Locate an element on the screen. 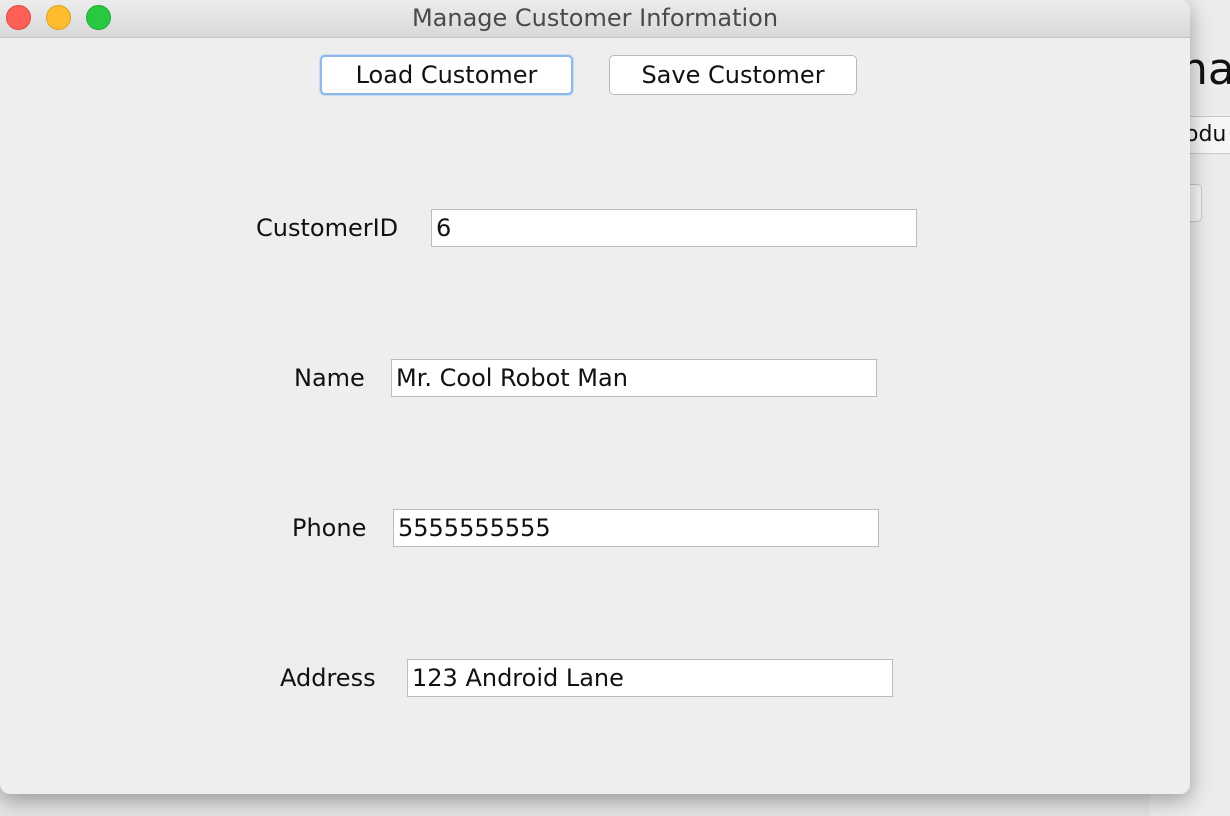 This screenshot has width=1230, height=816. phone-input is located at coordinates (636, 528).